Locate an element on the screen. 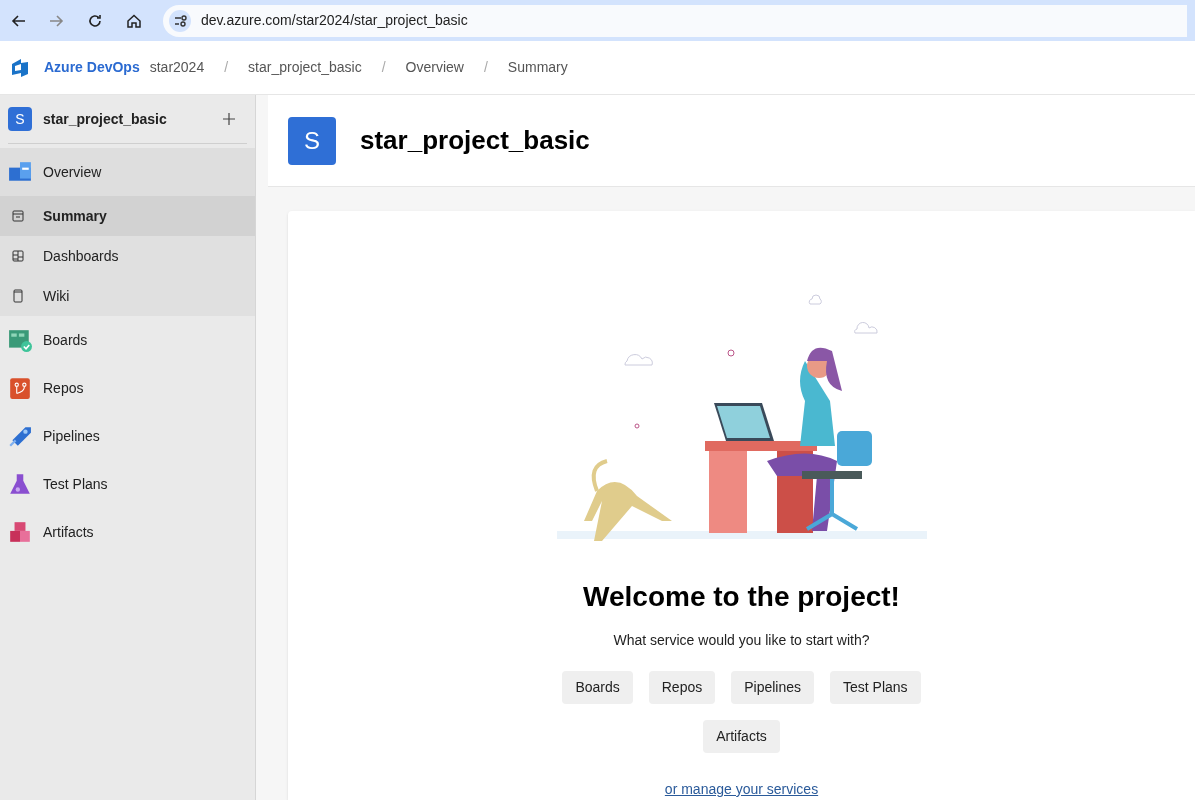 This screenshot has height=800, width=1195. nav-item: Test Plans is located at coordinates (127, 484).